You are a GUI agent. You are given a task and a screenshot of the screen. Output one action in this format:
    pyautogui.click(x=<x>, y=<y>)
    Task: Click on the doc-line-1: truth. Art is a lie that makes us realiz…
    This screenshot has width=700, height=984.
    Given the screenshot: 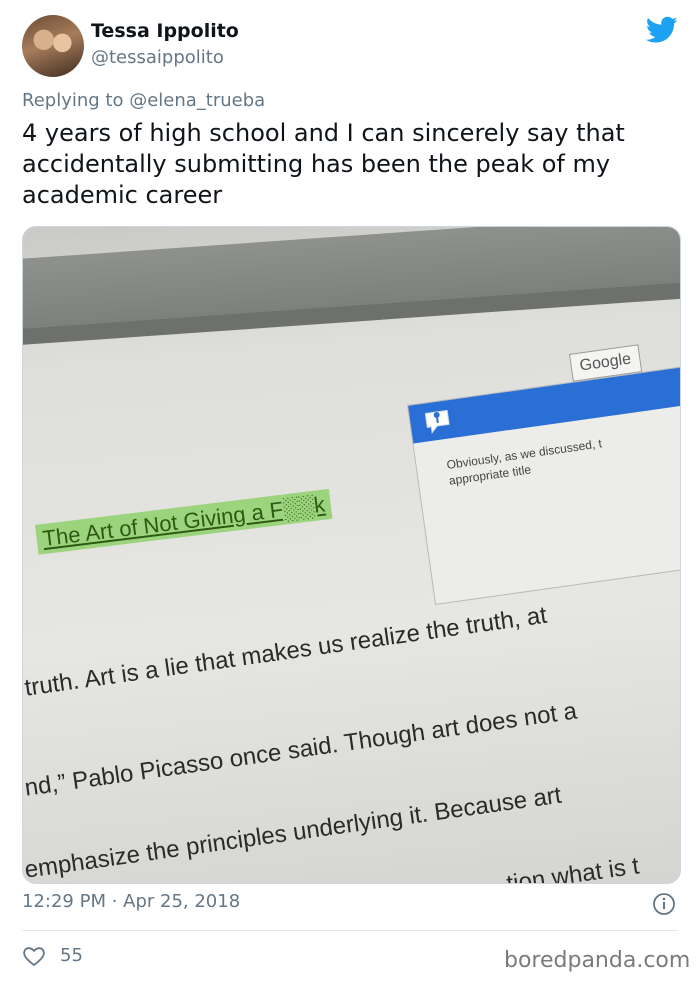 What is the action you would take?
    pyautogui.click(x=286, y=651)
    